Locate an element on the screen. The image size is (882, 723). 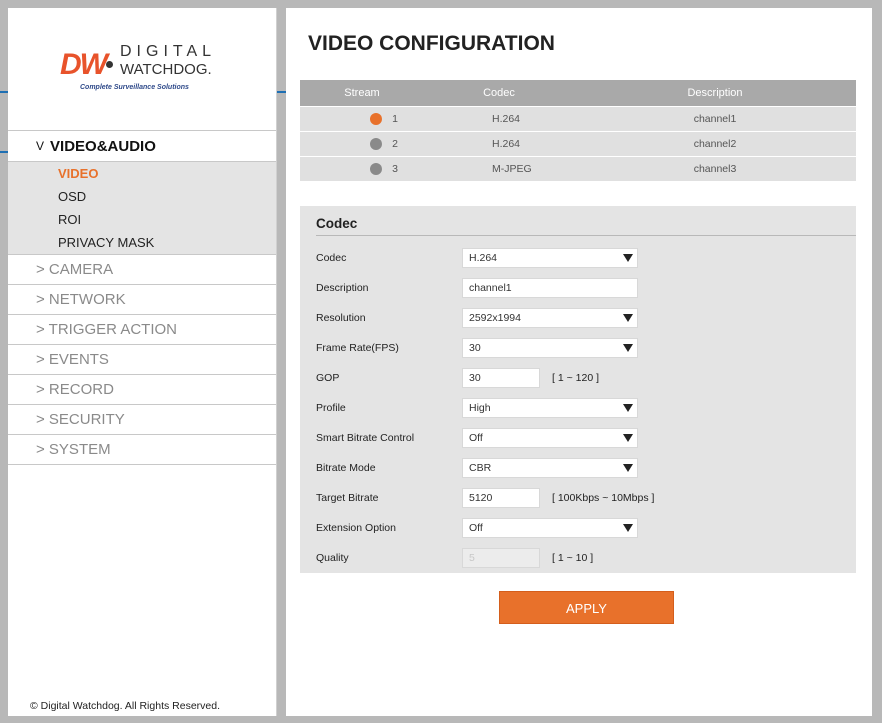
quality-range-hint: [ 1 ~ 10 ] is located at coordinates (573, 558).